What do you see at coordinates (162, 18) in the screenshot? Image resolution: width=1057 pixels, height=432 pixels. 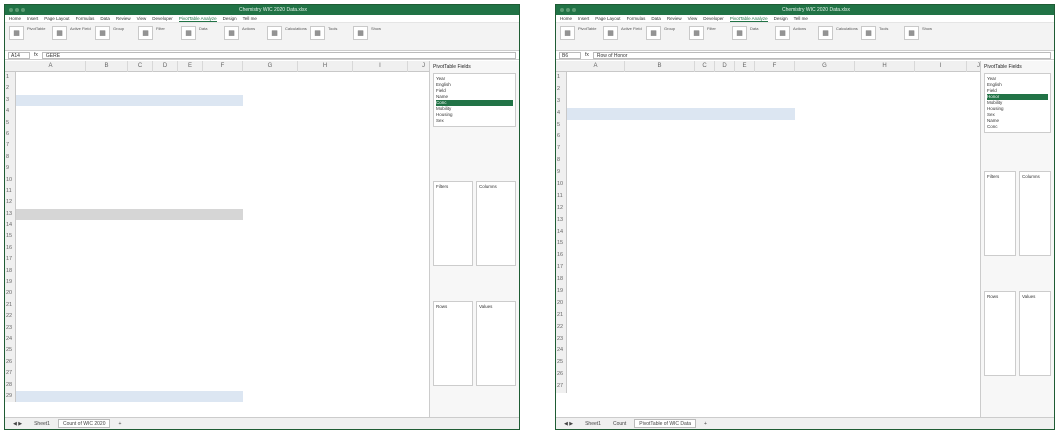 I see `menu-tab: Developer` at bounding box center [162, 18].